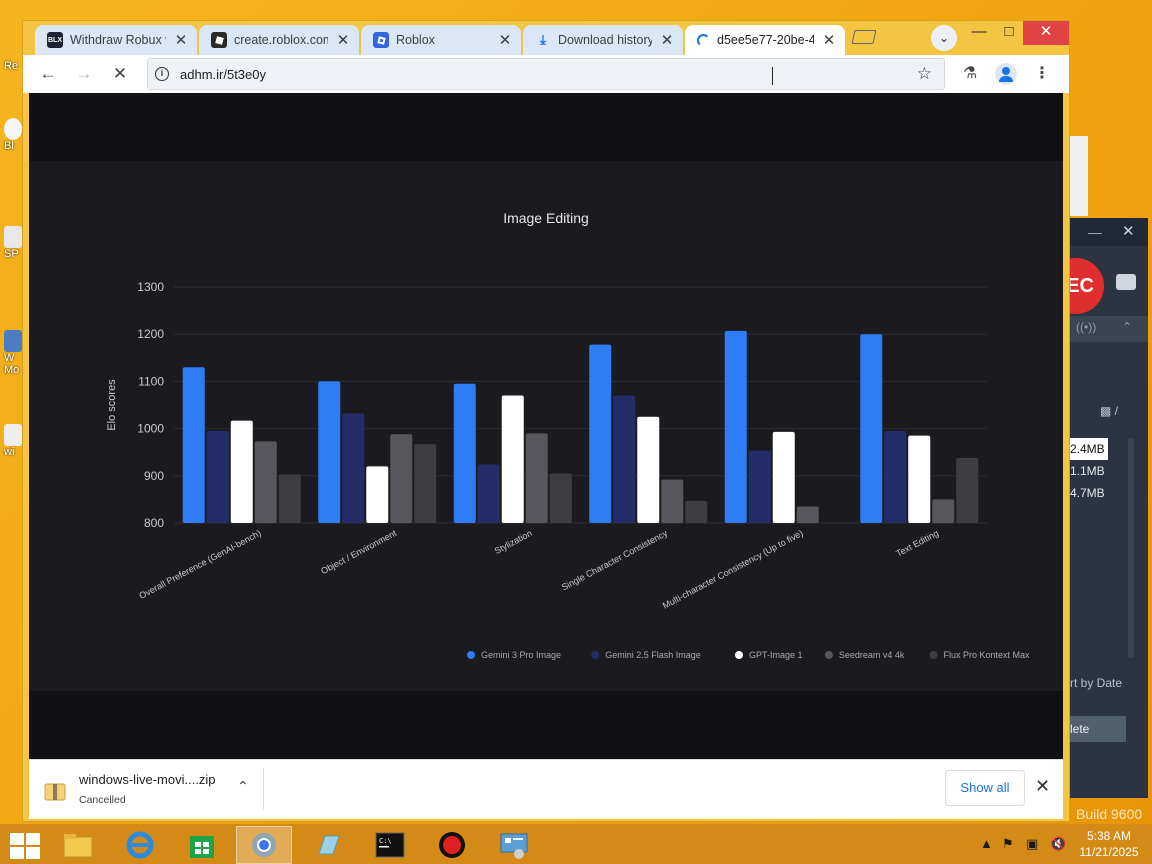 This screenshot has height=864, width=1152. Describe the element at coordinates (1046, 33) in the screenshot. I see `close-window-button: ✕` at that location.